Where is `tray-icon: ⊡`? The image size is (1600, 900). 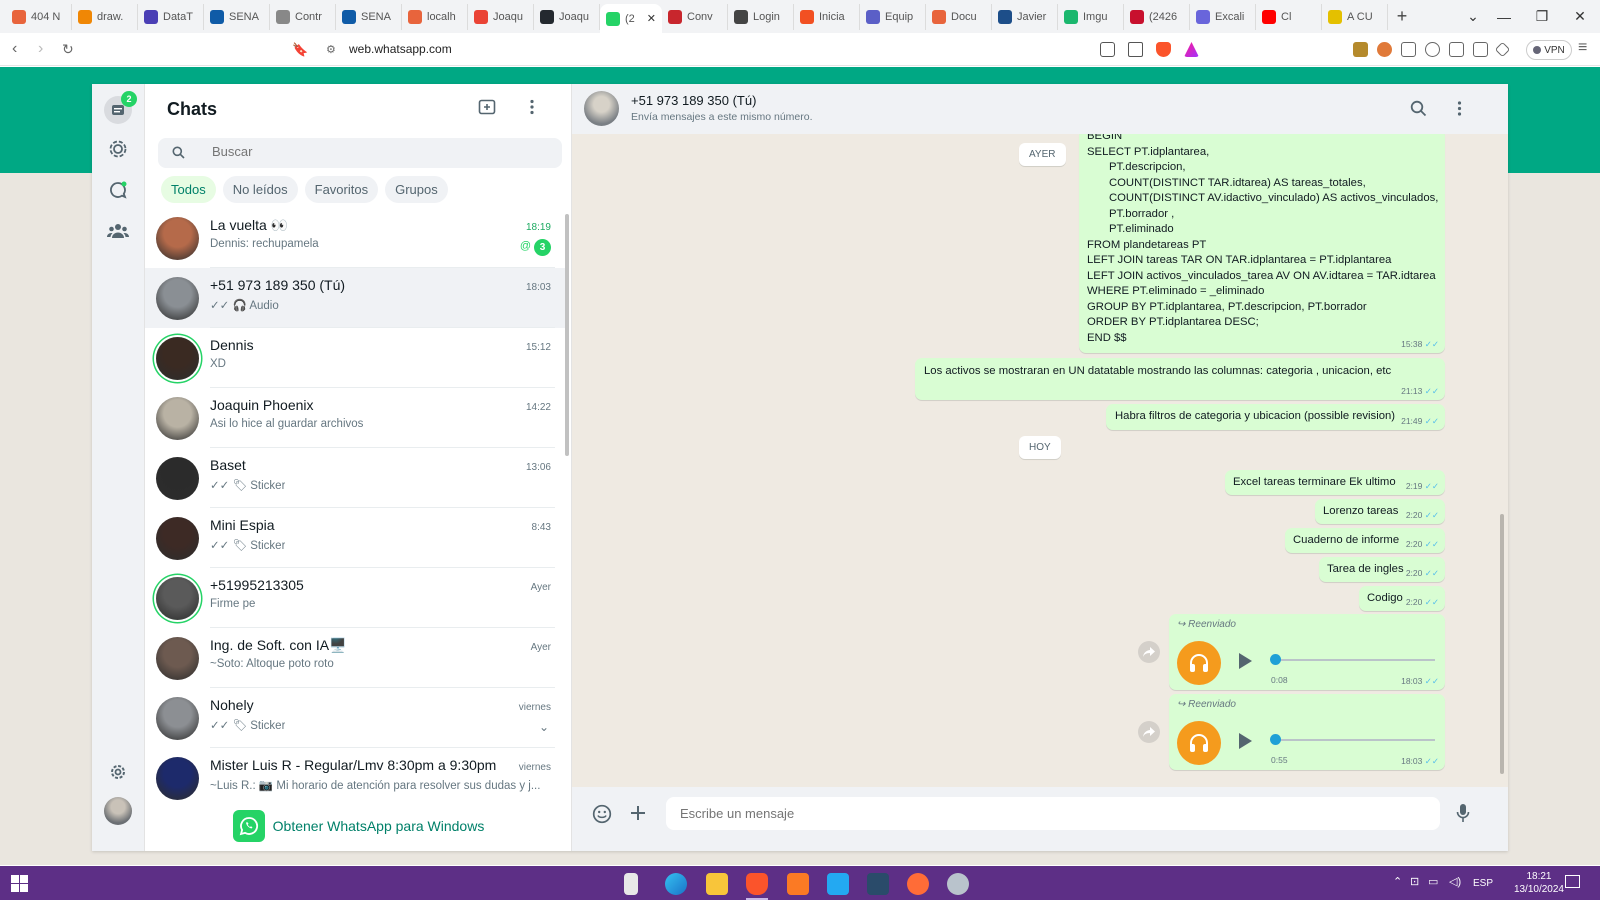
tray-icon: ⊡ is located at coordinates (1414, 881).